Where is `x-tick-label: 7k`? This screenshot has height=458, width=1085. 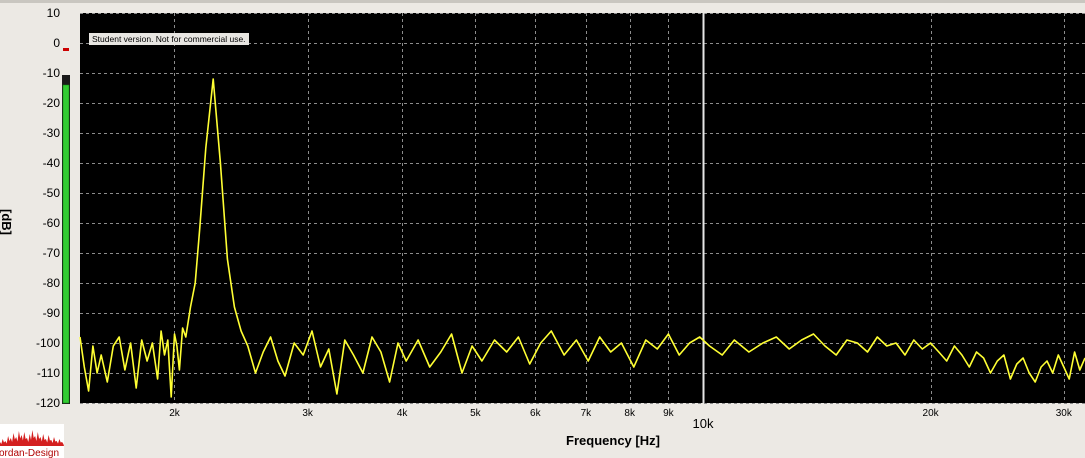
x-tick-label: 7k is located at coordinates (587, 413).